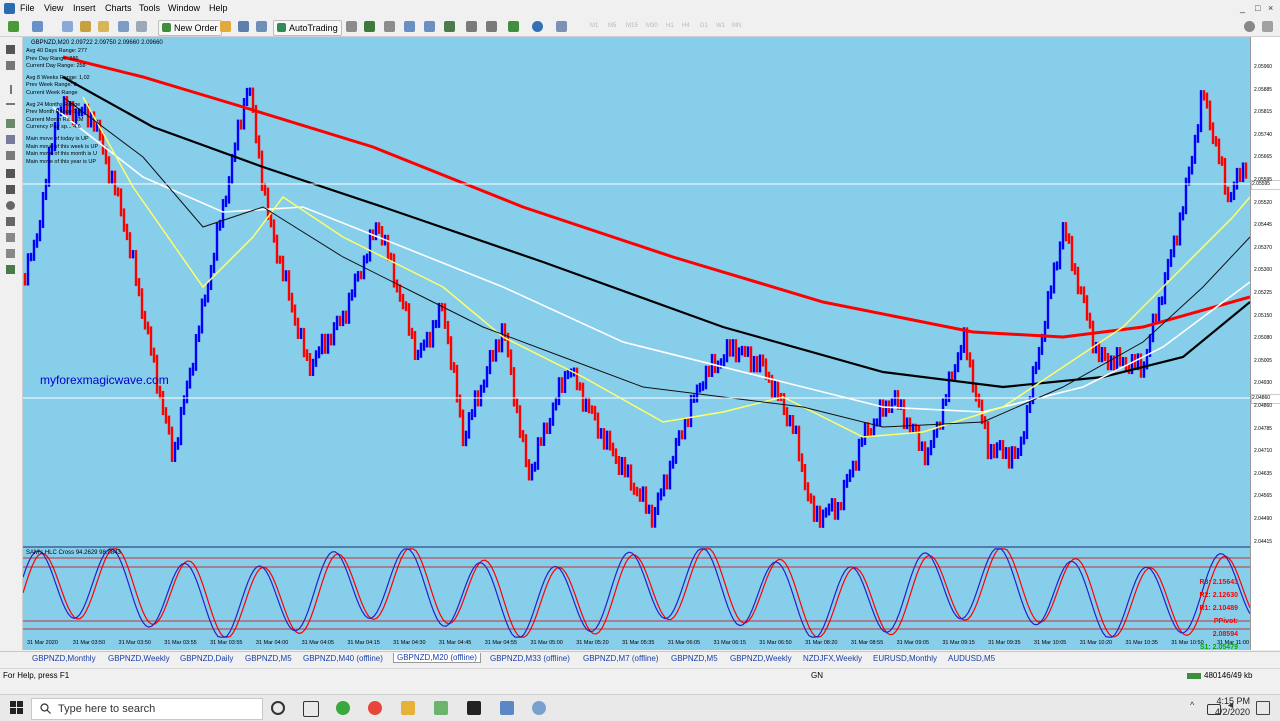  I want to click on tab-nzdjfx-weekly: NZDJFX,Weekly, so click(832, 658).